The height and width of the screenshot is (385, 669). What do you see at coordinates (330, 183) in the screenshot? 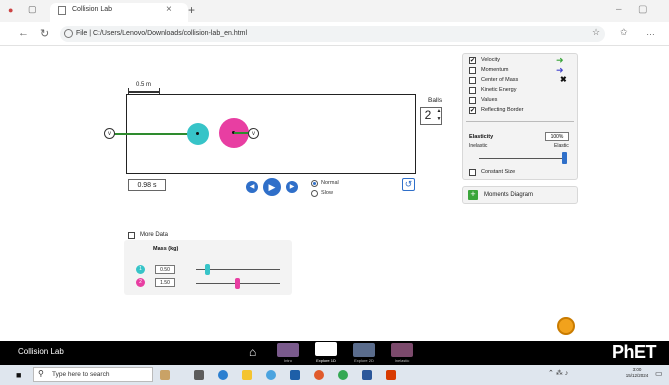
I see `speed-normal-label: Normal` at bounding box center [330, 183].